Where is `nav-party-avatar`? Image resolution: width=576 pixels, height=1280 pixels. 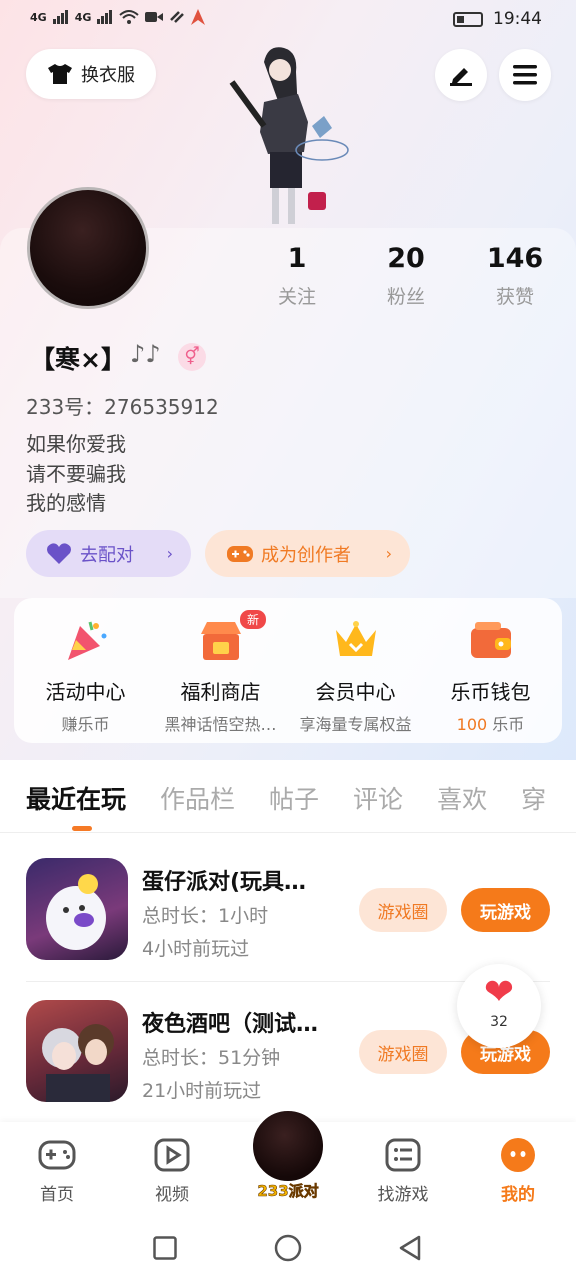
nav-party-avatar is located at coordinates (288, 1146).